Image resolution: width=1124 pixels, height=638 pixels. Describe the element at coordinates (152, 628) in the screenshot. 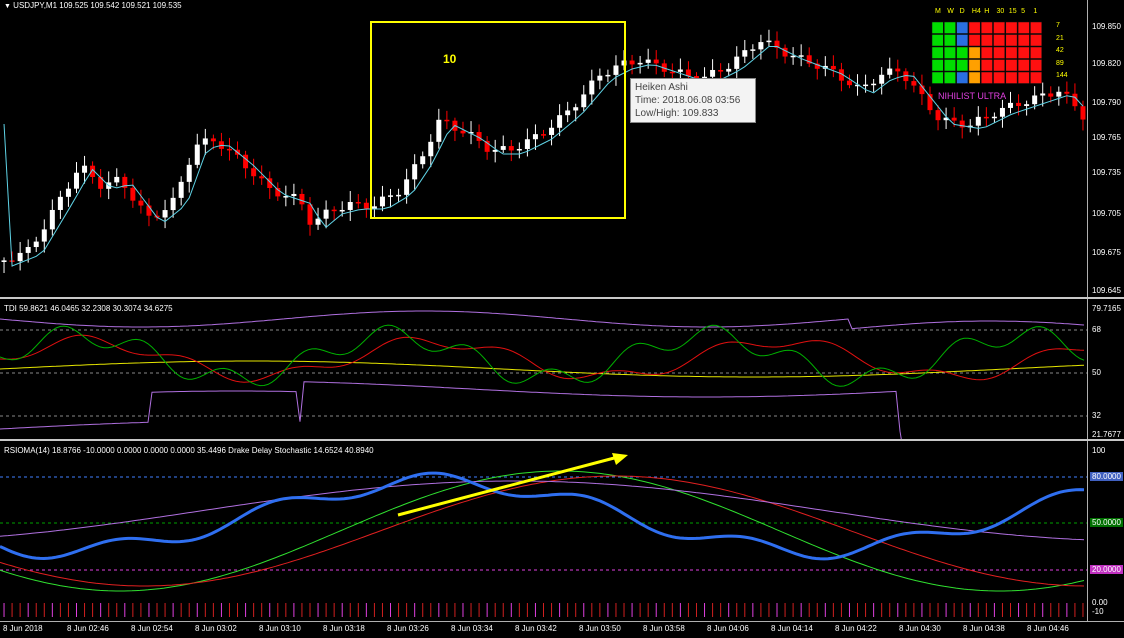

I see `time-axis-label: 8 Jun 02:54` at that location.